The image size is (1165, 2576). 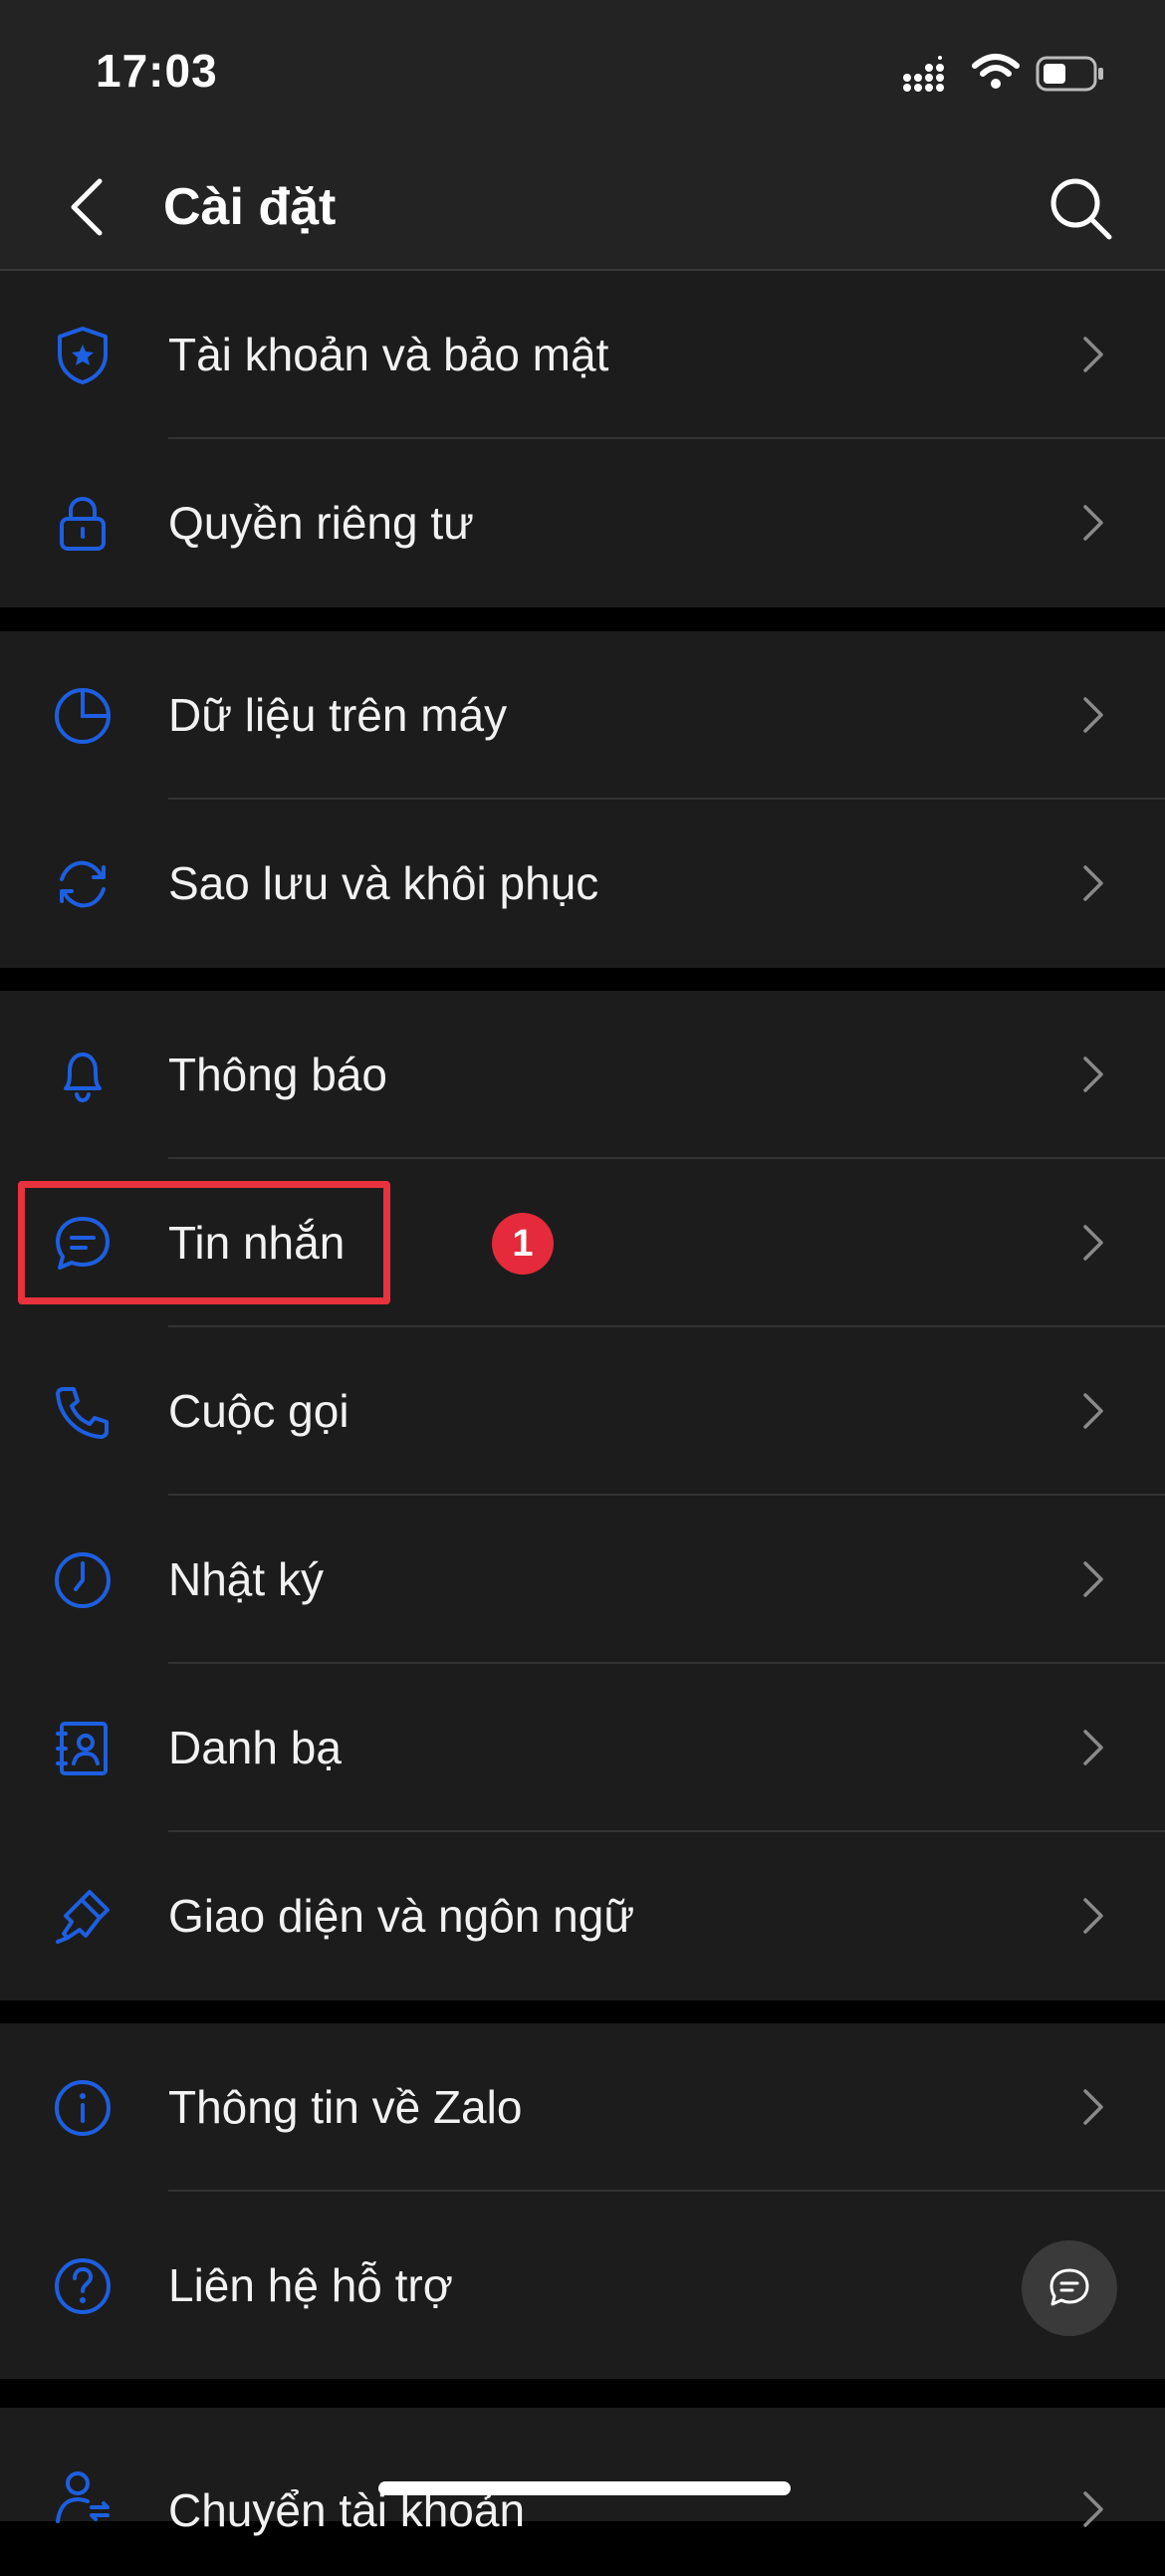 What do you see at coordinates (582, 1075) in the screenshot?
I see `settings-item-notifications: Thông báo` at bounding box center [582, 1075].